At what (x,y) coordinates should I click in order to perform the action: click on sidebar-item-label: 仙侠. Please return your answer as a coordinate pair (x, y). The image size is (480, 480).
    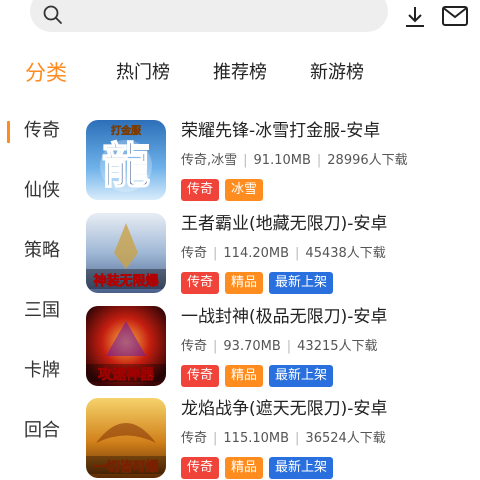
    Looking at the image, I should click on (42, 190).